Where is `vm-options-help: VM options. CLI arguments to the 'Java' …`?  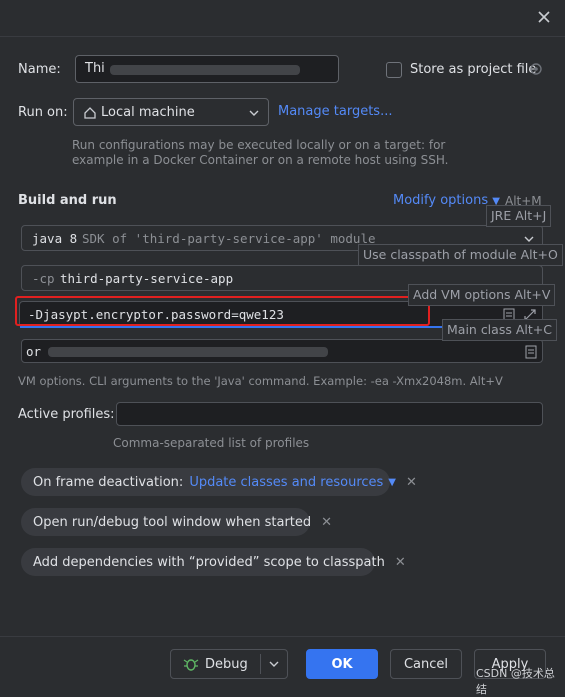 vm-options-help: VM options. CLI arguments to the 'Java' … is located at coordinates (260, 381).